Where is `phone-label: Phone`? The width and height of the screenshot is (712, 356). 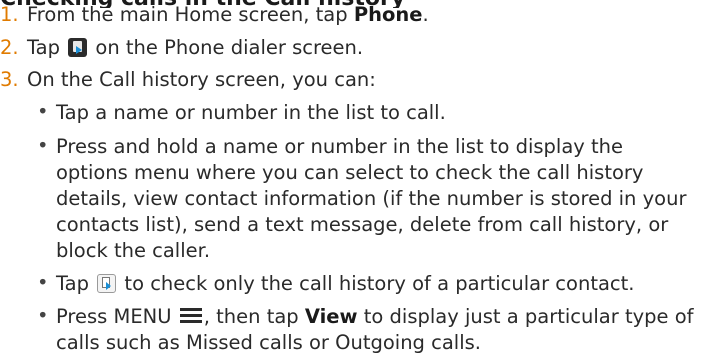
phone-label: Phone is located at coordinates (388, 14).